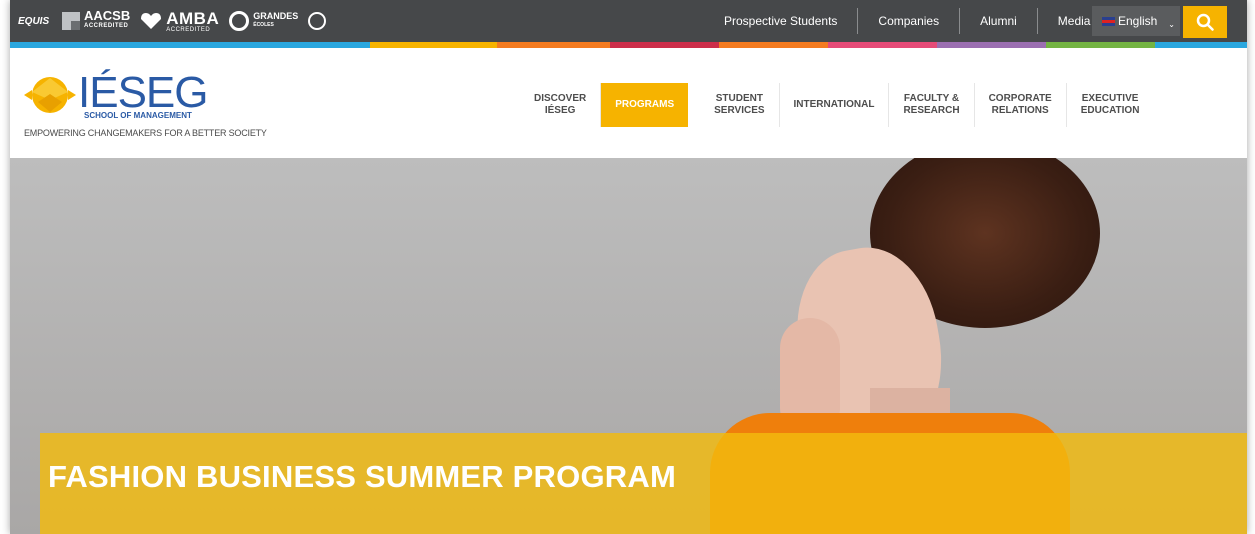 The image size is (1255, 534). I want to click on nav-line1: EXECUTIVE, so click(1110, 98).